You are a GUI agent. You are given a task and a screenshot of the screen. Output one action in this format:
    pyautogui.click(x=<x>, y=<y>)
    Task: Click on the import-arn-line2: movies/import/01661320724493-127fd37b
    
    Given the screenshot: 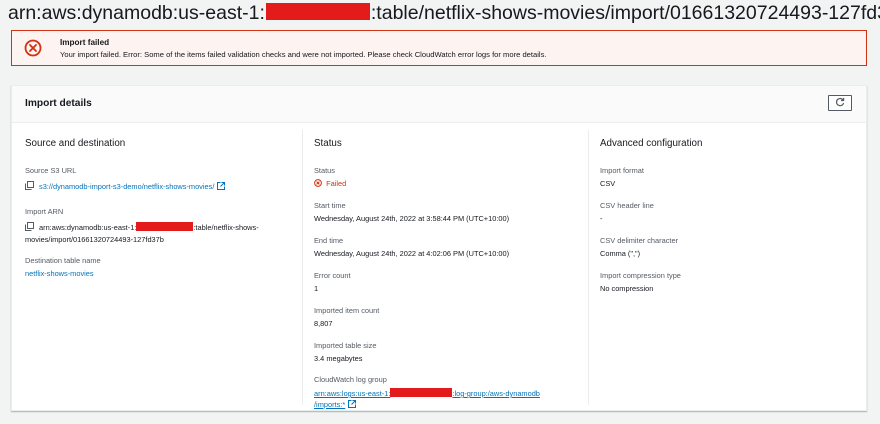 What is the action you would take?
    pyautogui.click(x=94, y=239)
    